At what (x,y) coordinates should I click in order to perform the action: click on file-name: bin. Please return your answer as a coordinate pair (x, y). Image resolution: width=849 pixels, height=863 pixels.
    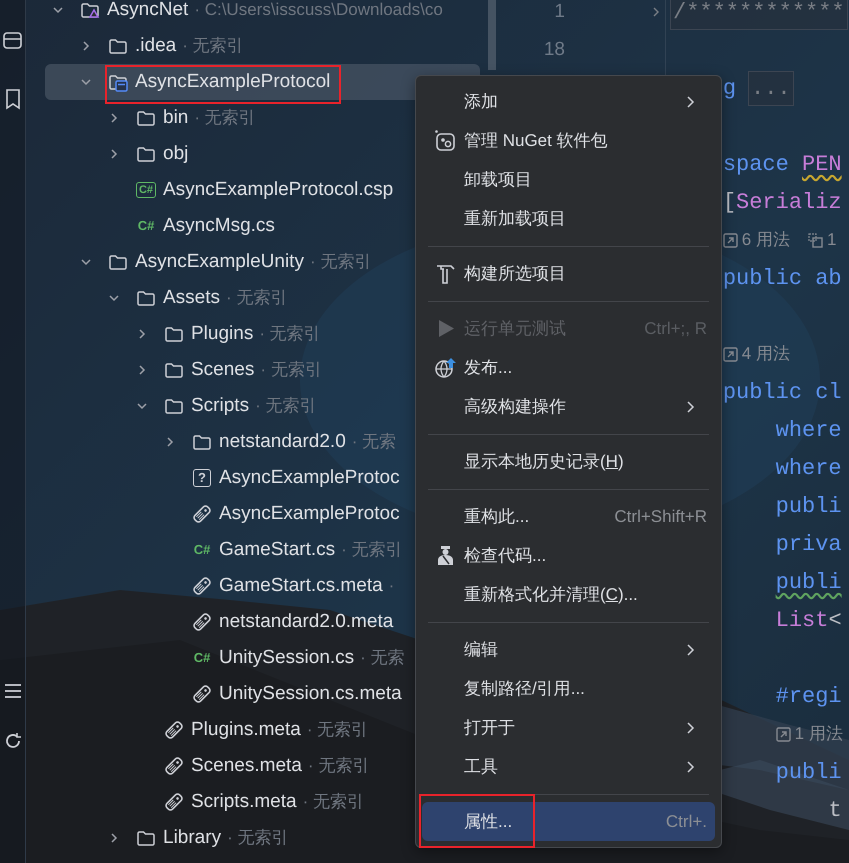
    Looking at the image, I should click on (175, 118).